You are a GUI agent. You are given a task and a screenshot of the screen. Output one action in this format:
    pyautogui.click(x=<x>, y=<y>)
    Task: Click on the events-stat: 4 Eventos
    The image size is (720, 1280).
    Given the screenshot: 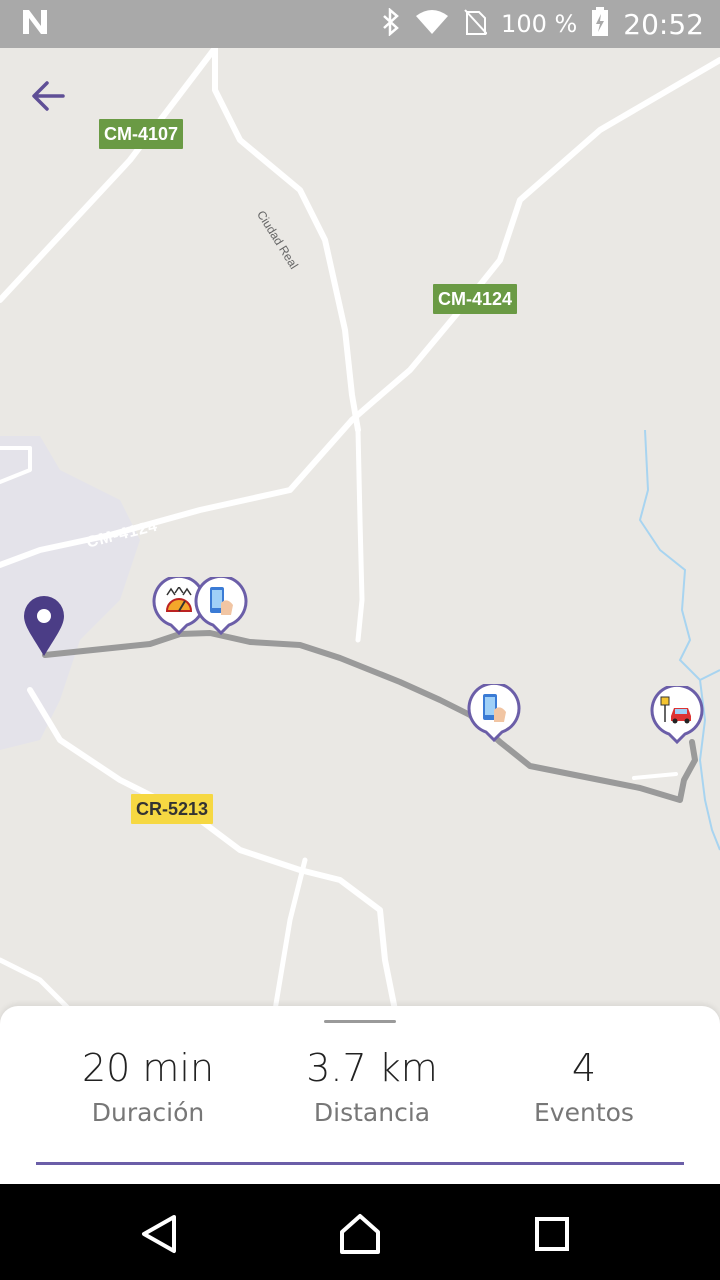 What is the action you would take?
    pyautogui.click(x=584, y=1088)
    